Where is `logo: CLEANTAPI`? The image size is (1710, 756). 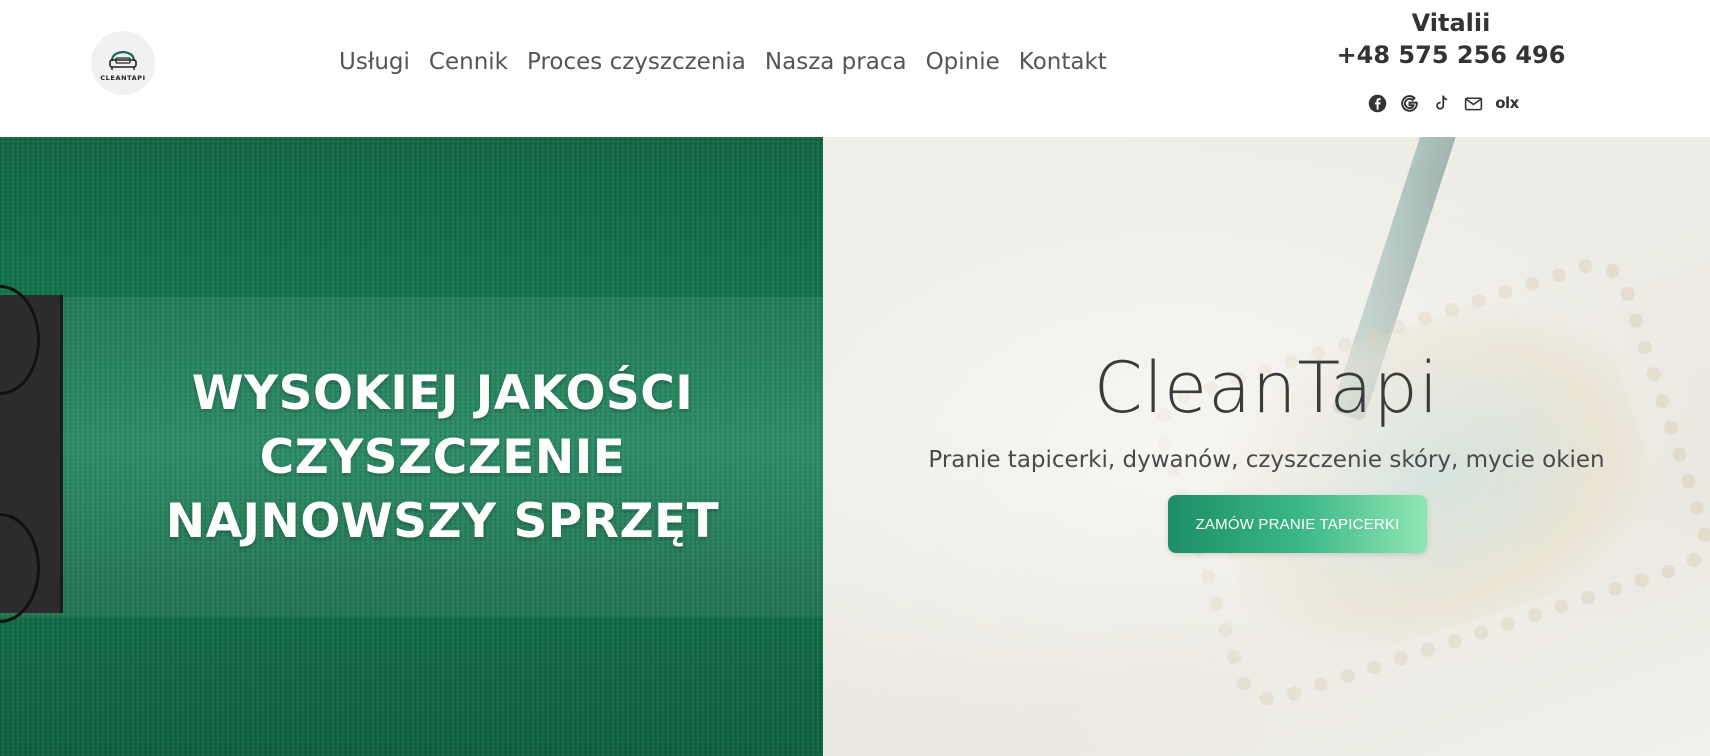 logo: CLEANTAPI is located at coordinates (123, 63).